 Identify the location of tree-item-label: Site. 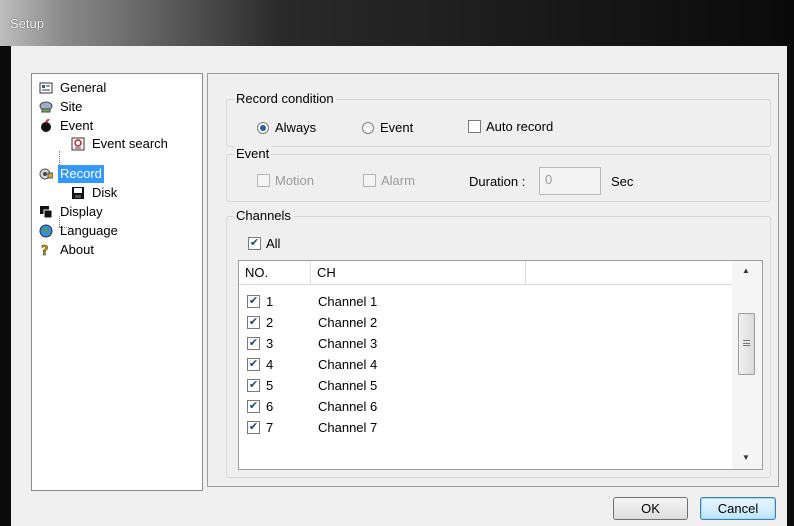
(71, 106).